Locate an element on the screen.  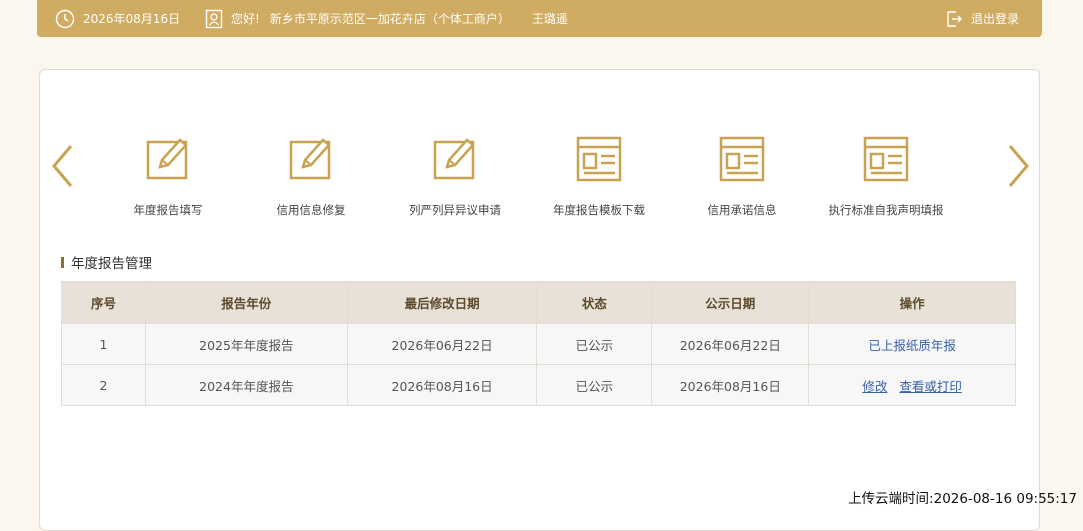
user-card-icon is located at coordinates (214, 18).